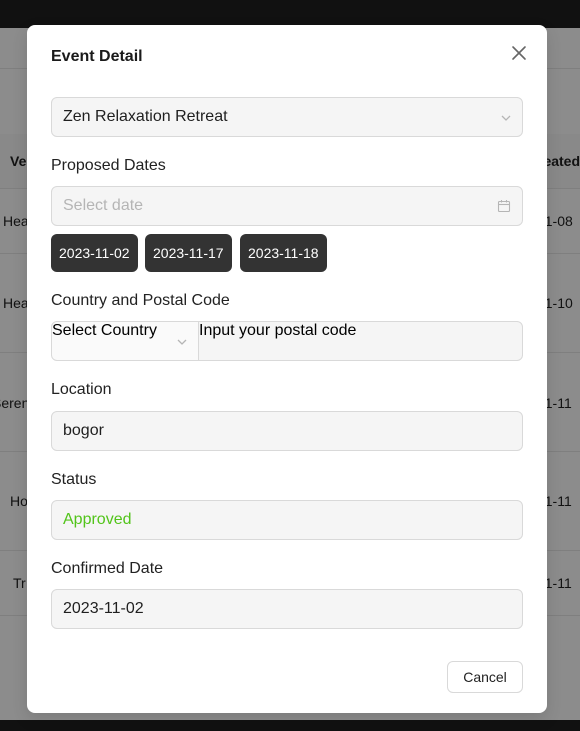 Image resolution: width=580 pixels, height=731 pixels. I want to click on modal-title: Event Detail, so click(97, 56).